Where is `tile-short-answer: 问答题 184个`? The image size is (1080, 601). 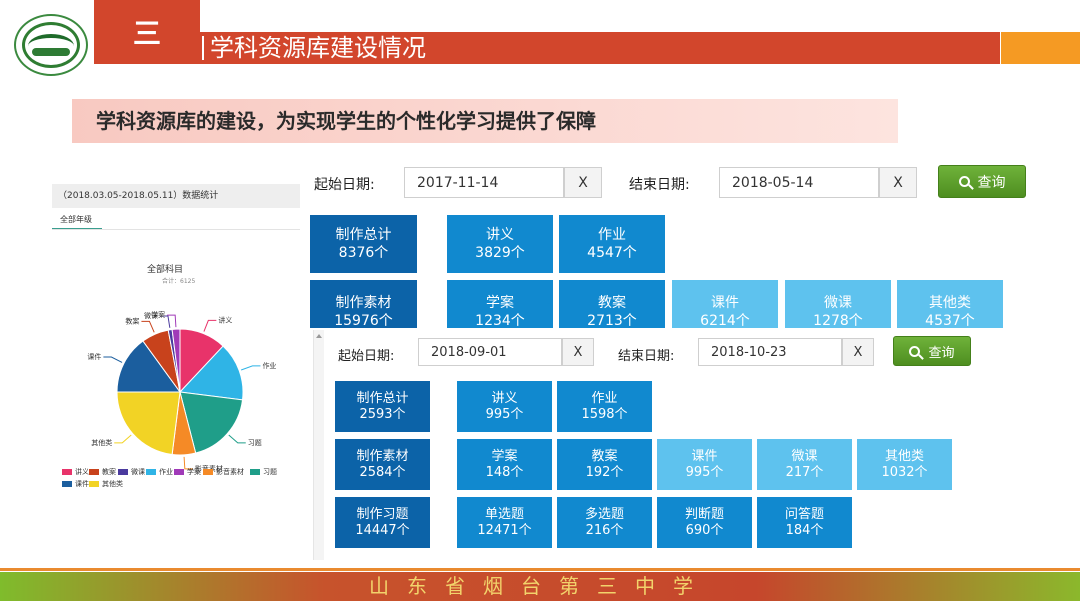 tile-short-answer: 问答题 184个 is located at coordinates (804, 522).